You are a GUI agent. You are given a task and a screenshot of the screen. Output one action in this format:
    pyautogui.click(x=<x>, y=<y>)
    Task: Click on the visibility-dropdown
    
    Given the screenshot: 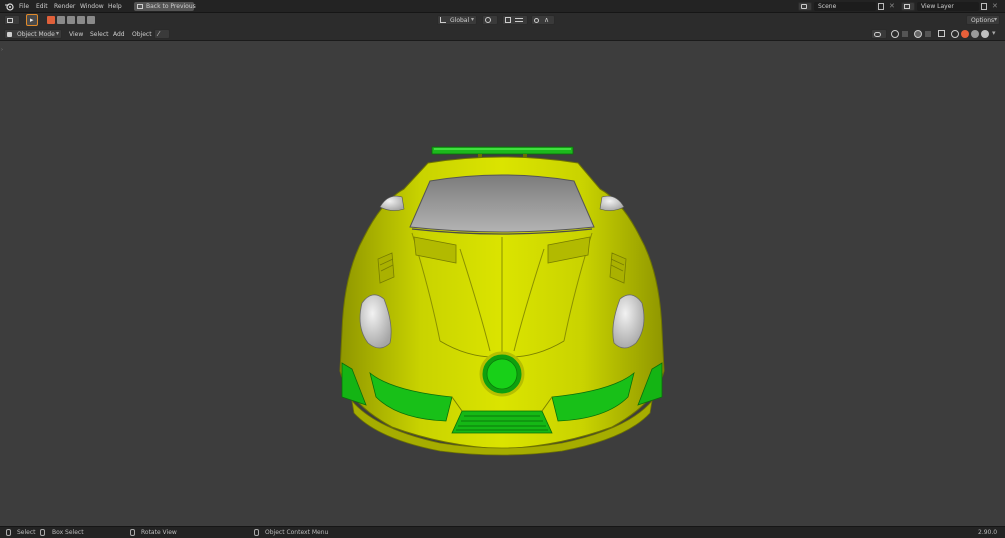 What is the action you would take?
    pyautogui.click(x=879, y=34)
    